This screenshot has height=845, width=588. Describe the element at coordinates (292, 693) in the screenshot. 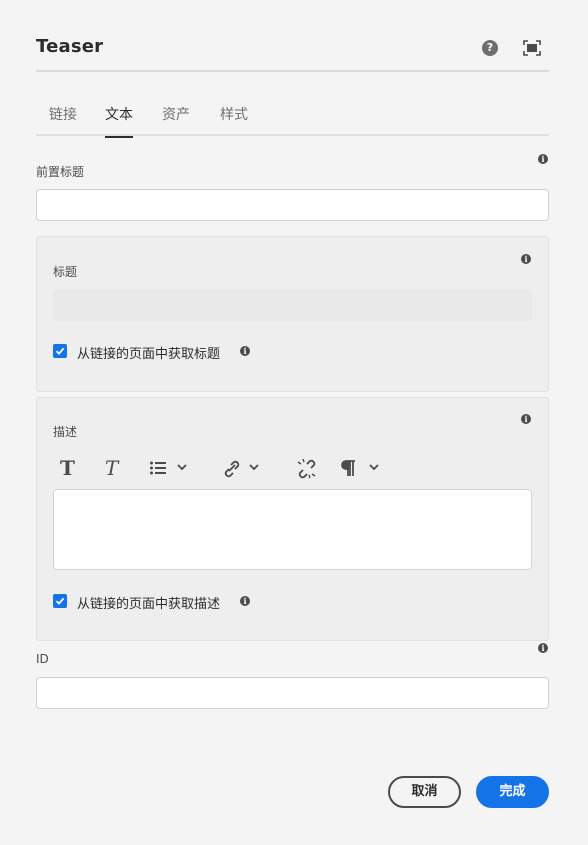

I see `id-input` at that location.